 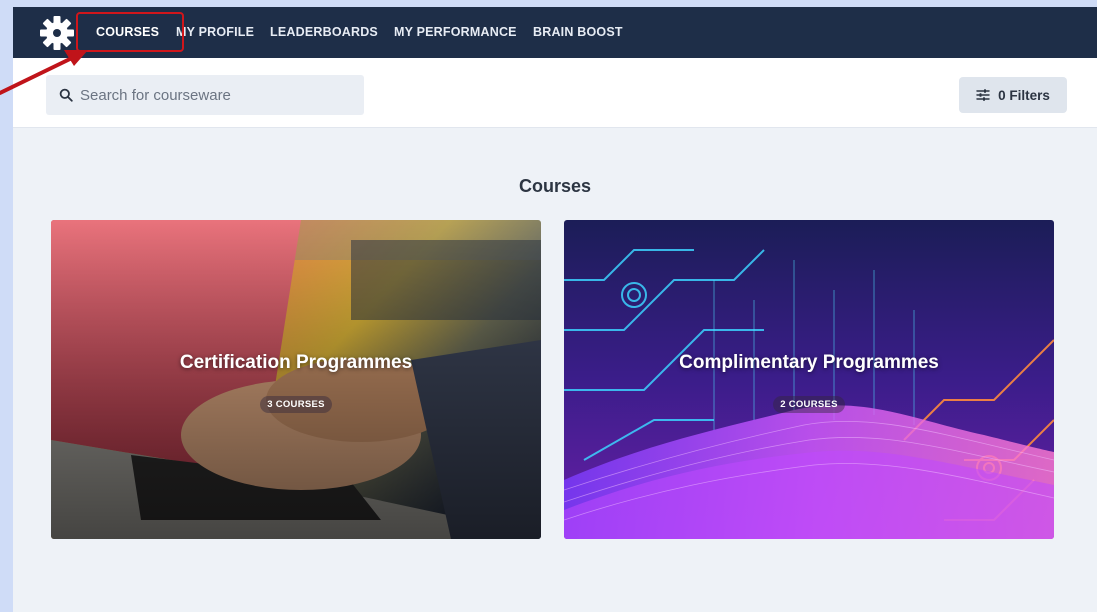 I want to click on nav-item-leaderboards: LEADERBOARDS, so click(x=324, y=32).